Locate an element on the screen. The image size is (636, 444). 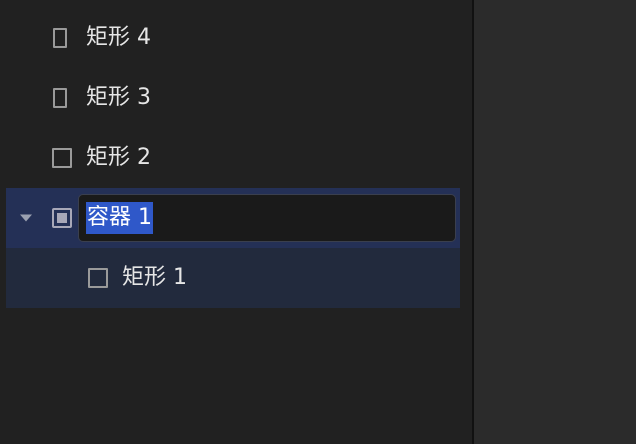
container-icon is located at coordinates (62, 218).